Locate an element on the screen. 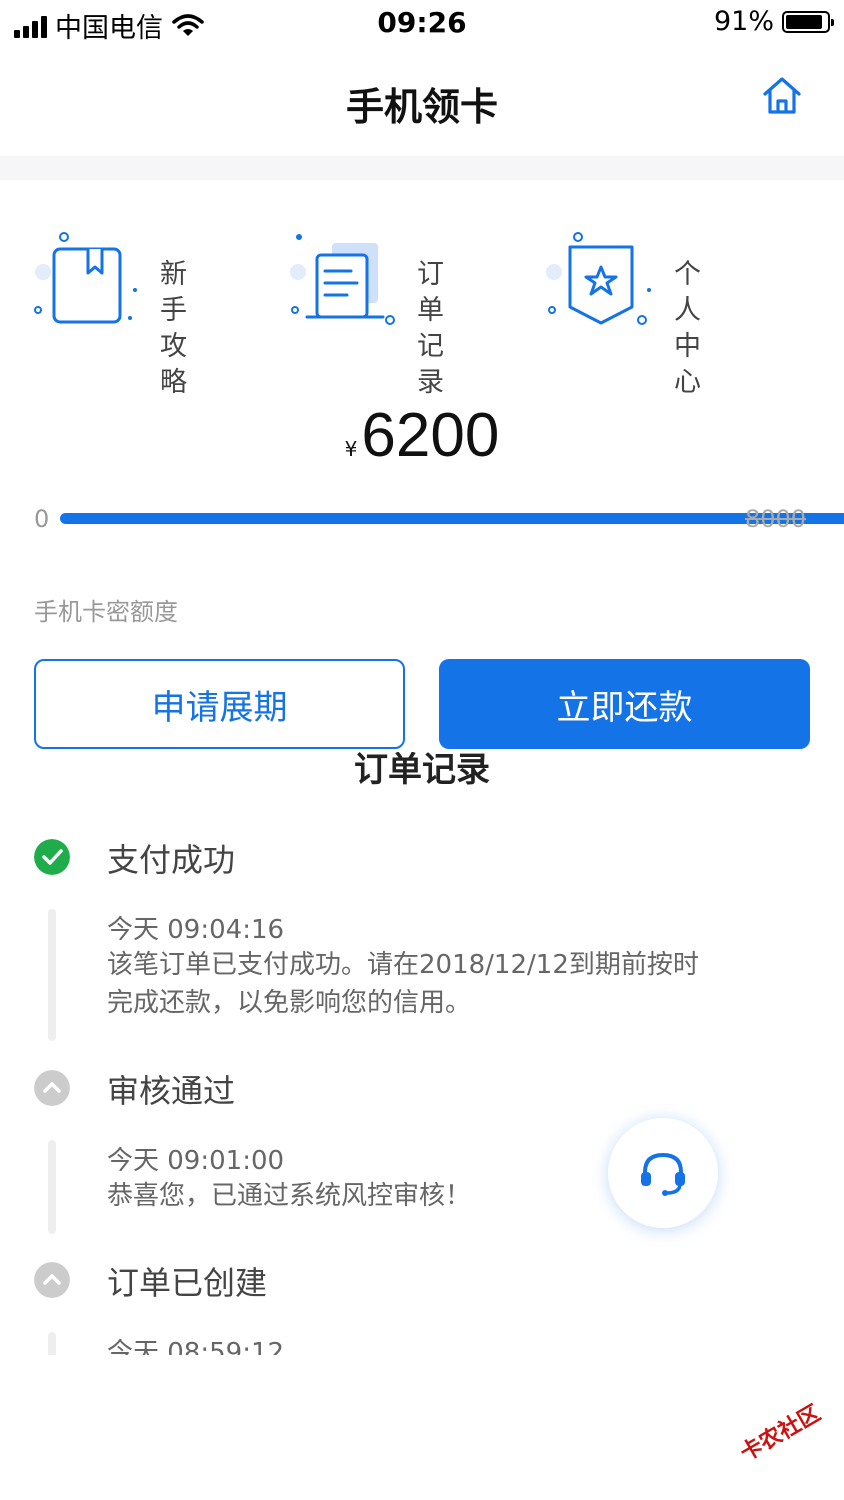 This screenshot has width=844, height=1500. menu-label: 新 手攻 略 is located at coordinates (182, 328).